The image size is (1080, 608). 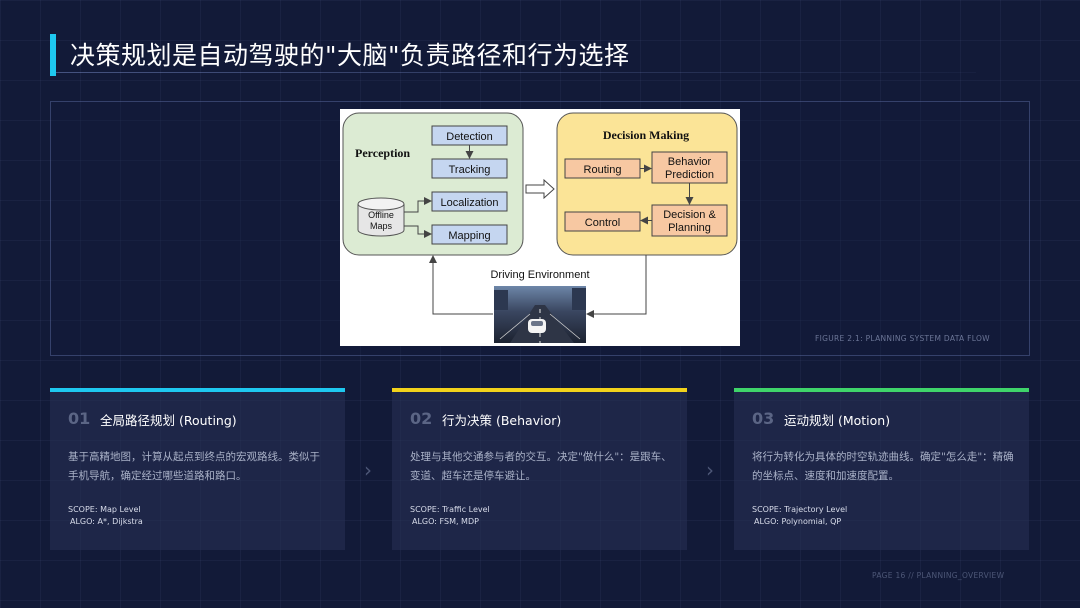 I want to click on card-title: 全局路径规划 (Routing), so click(x=168, y=420).